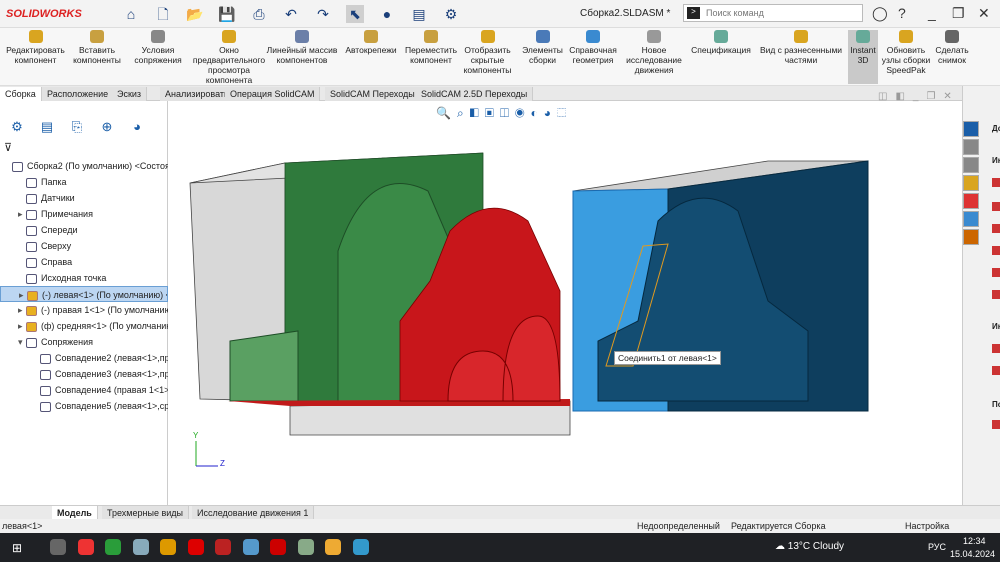 The image size is (1000, 562). I want to click on task-pane-item: Пр пр, so click(996, 229).